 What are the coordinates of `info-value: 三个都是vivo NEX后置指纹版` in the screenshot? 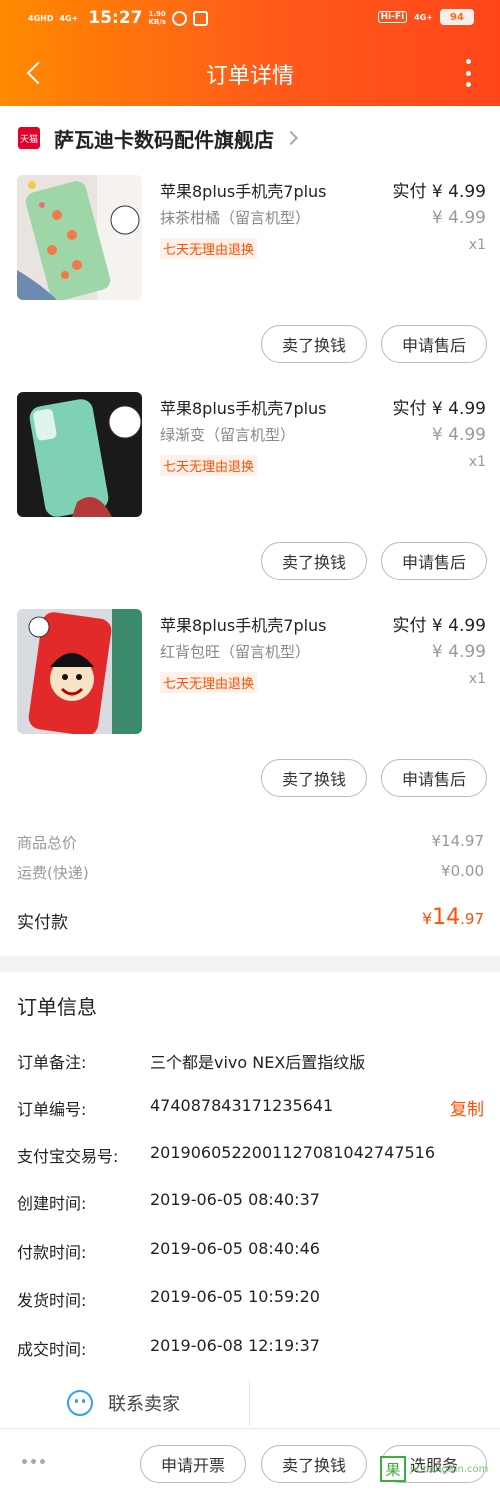 It's located at (258, 1062).